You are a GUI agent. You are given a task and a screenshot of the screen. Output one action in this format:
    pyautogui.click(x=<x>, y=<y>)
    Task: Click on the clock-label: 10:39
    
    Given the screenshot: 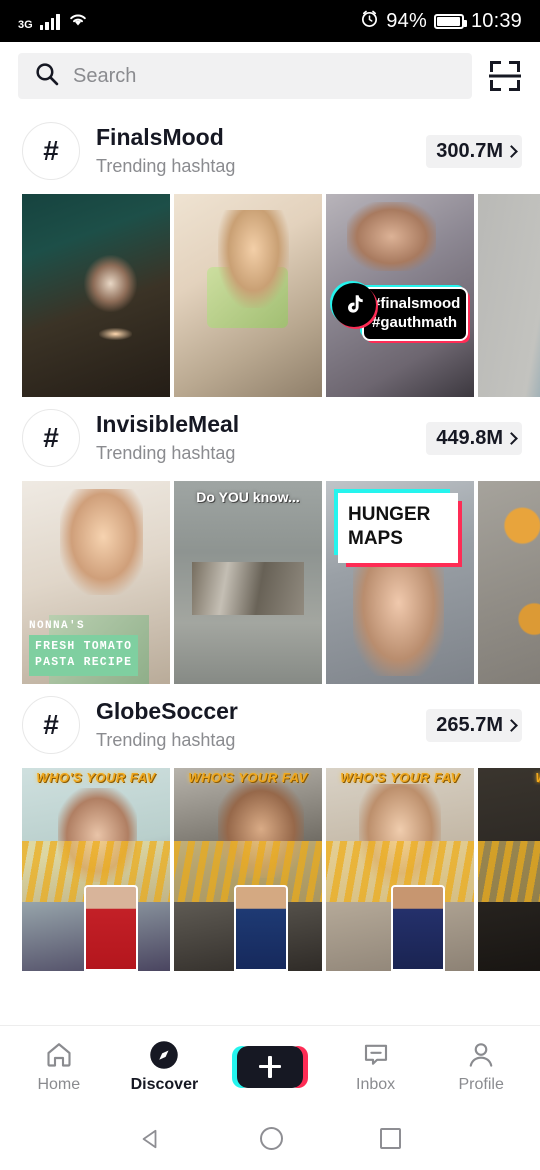 What is the action you would take?
    pyautogui.click(x=496, y=20)
    